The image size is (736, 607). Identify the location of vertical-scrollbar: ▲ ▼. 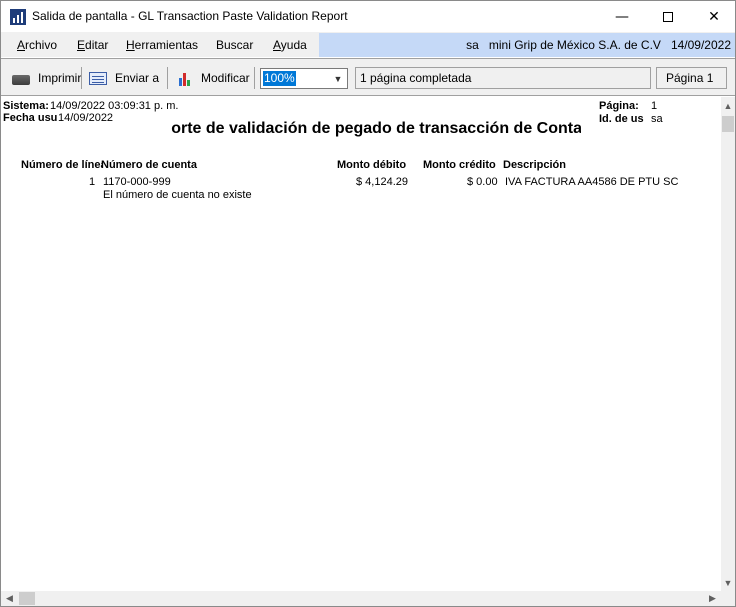
(728, 344).